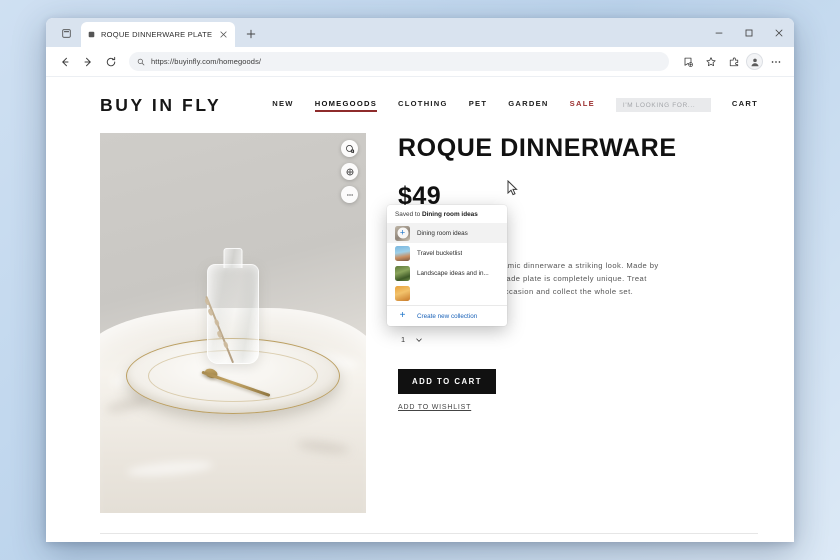  I want to click on maximize-icon, so click(749, 32).